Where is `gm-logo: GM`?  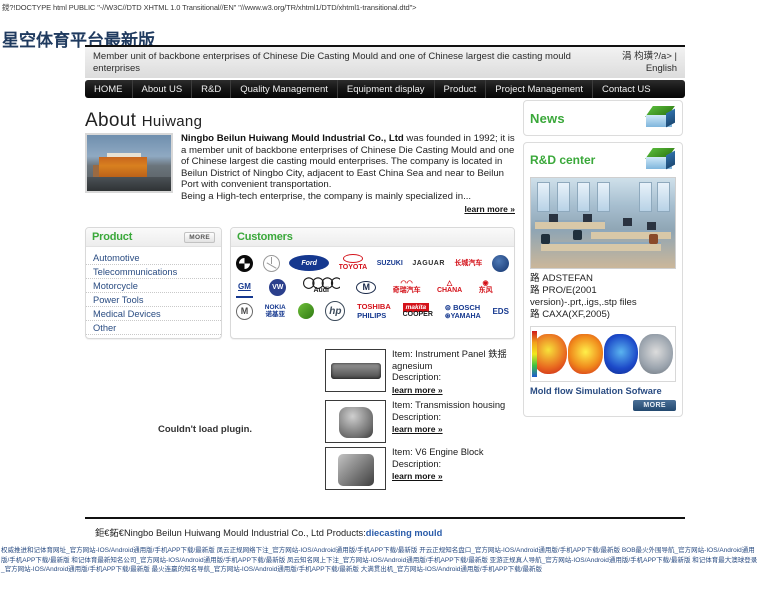 gm-logo: GM is located at coordinates (244, 287).